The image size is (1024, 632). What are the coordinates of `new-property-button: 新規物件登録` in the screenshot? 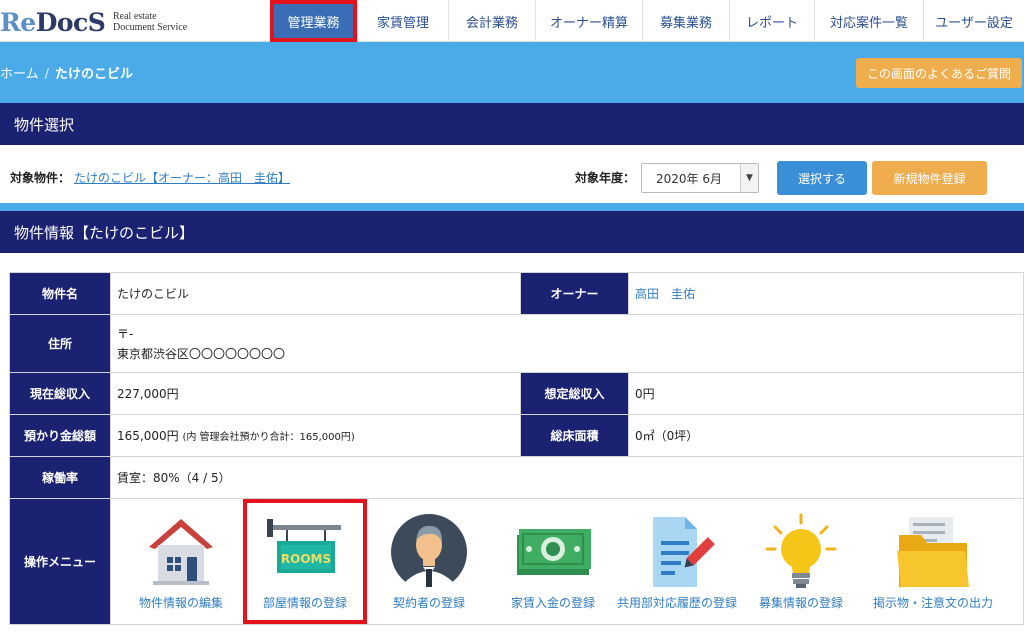 It's located at (929, 178).